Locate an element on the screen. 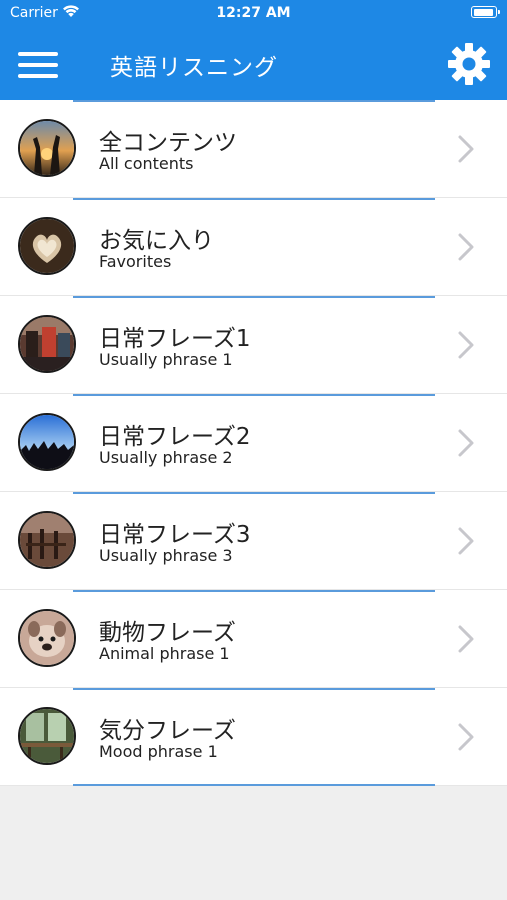 The height and width of the screenshot is (900, 507). item-title: 全コンテンツ is located at coordinates (168, 143).